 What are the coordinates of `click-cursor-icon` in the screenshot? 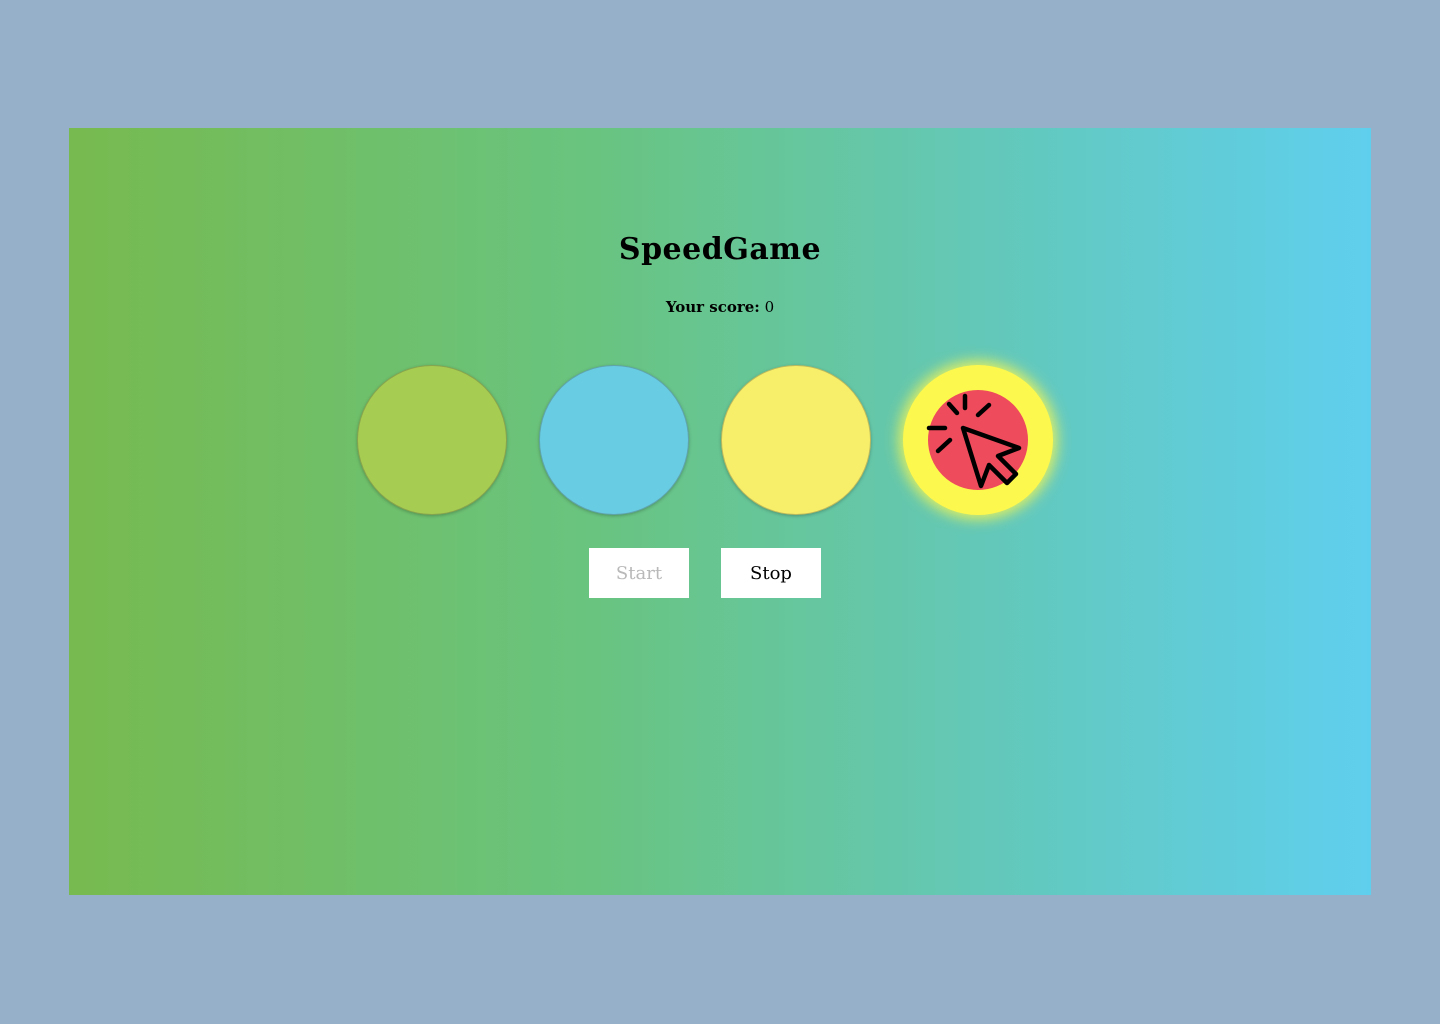 It's located at (974, 441).